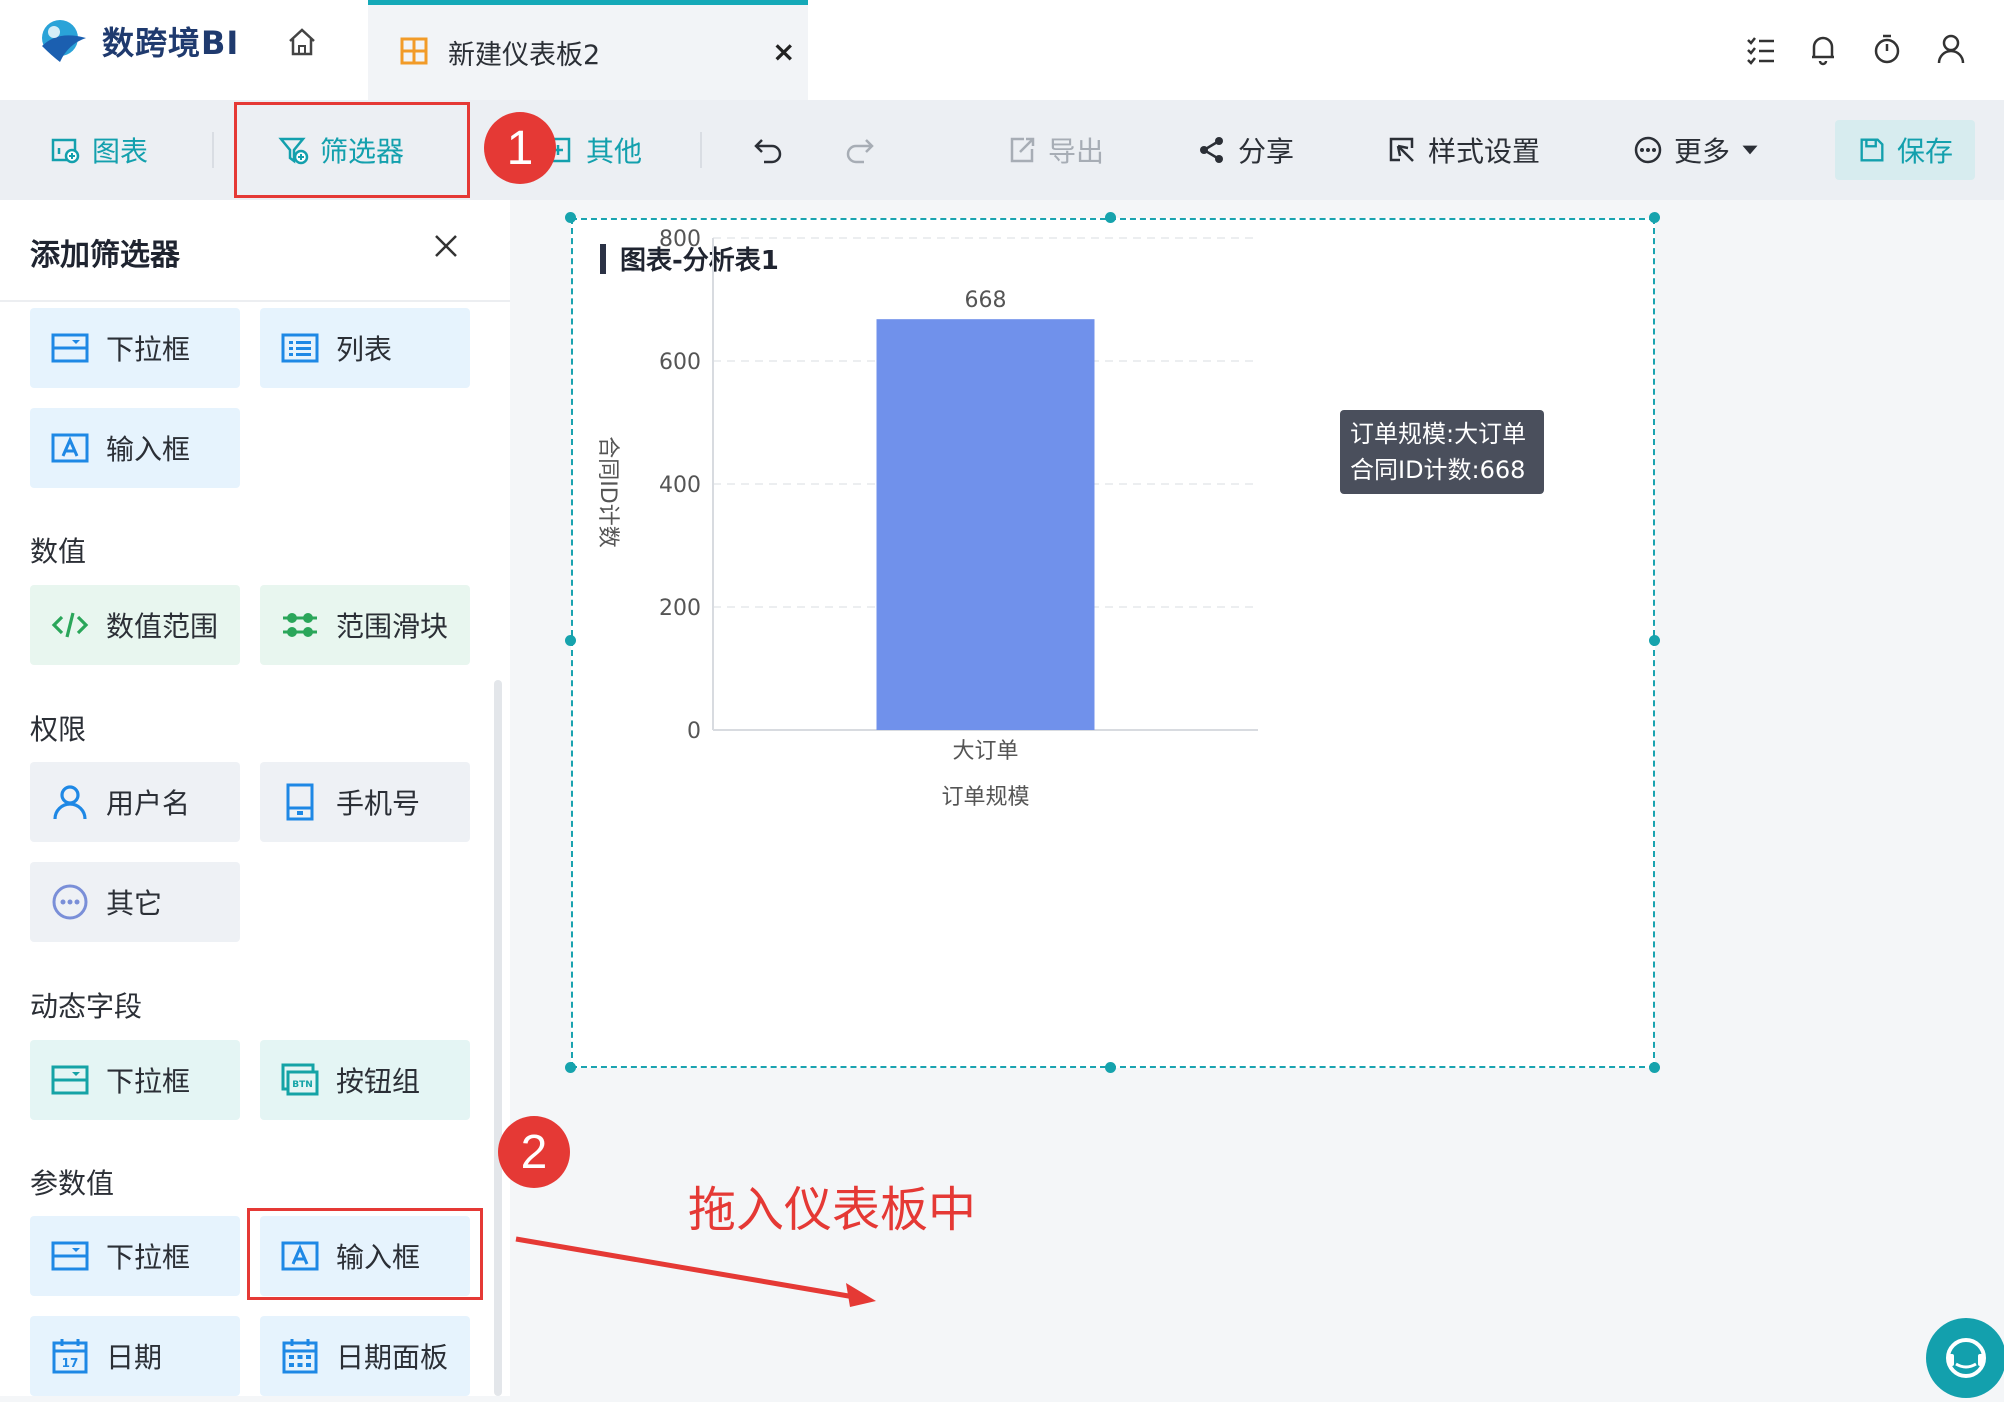 Image resolution: width=2004 pixels, height=1402 pixels. What do you see at coordinates (1022, 150) in the screenshot?
I see `export-icon` at bounding box center [1022, 150].